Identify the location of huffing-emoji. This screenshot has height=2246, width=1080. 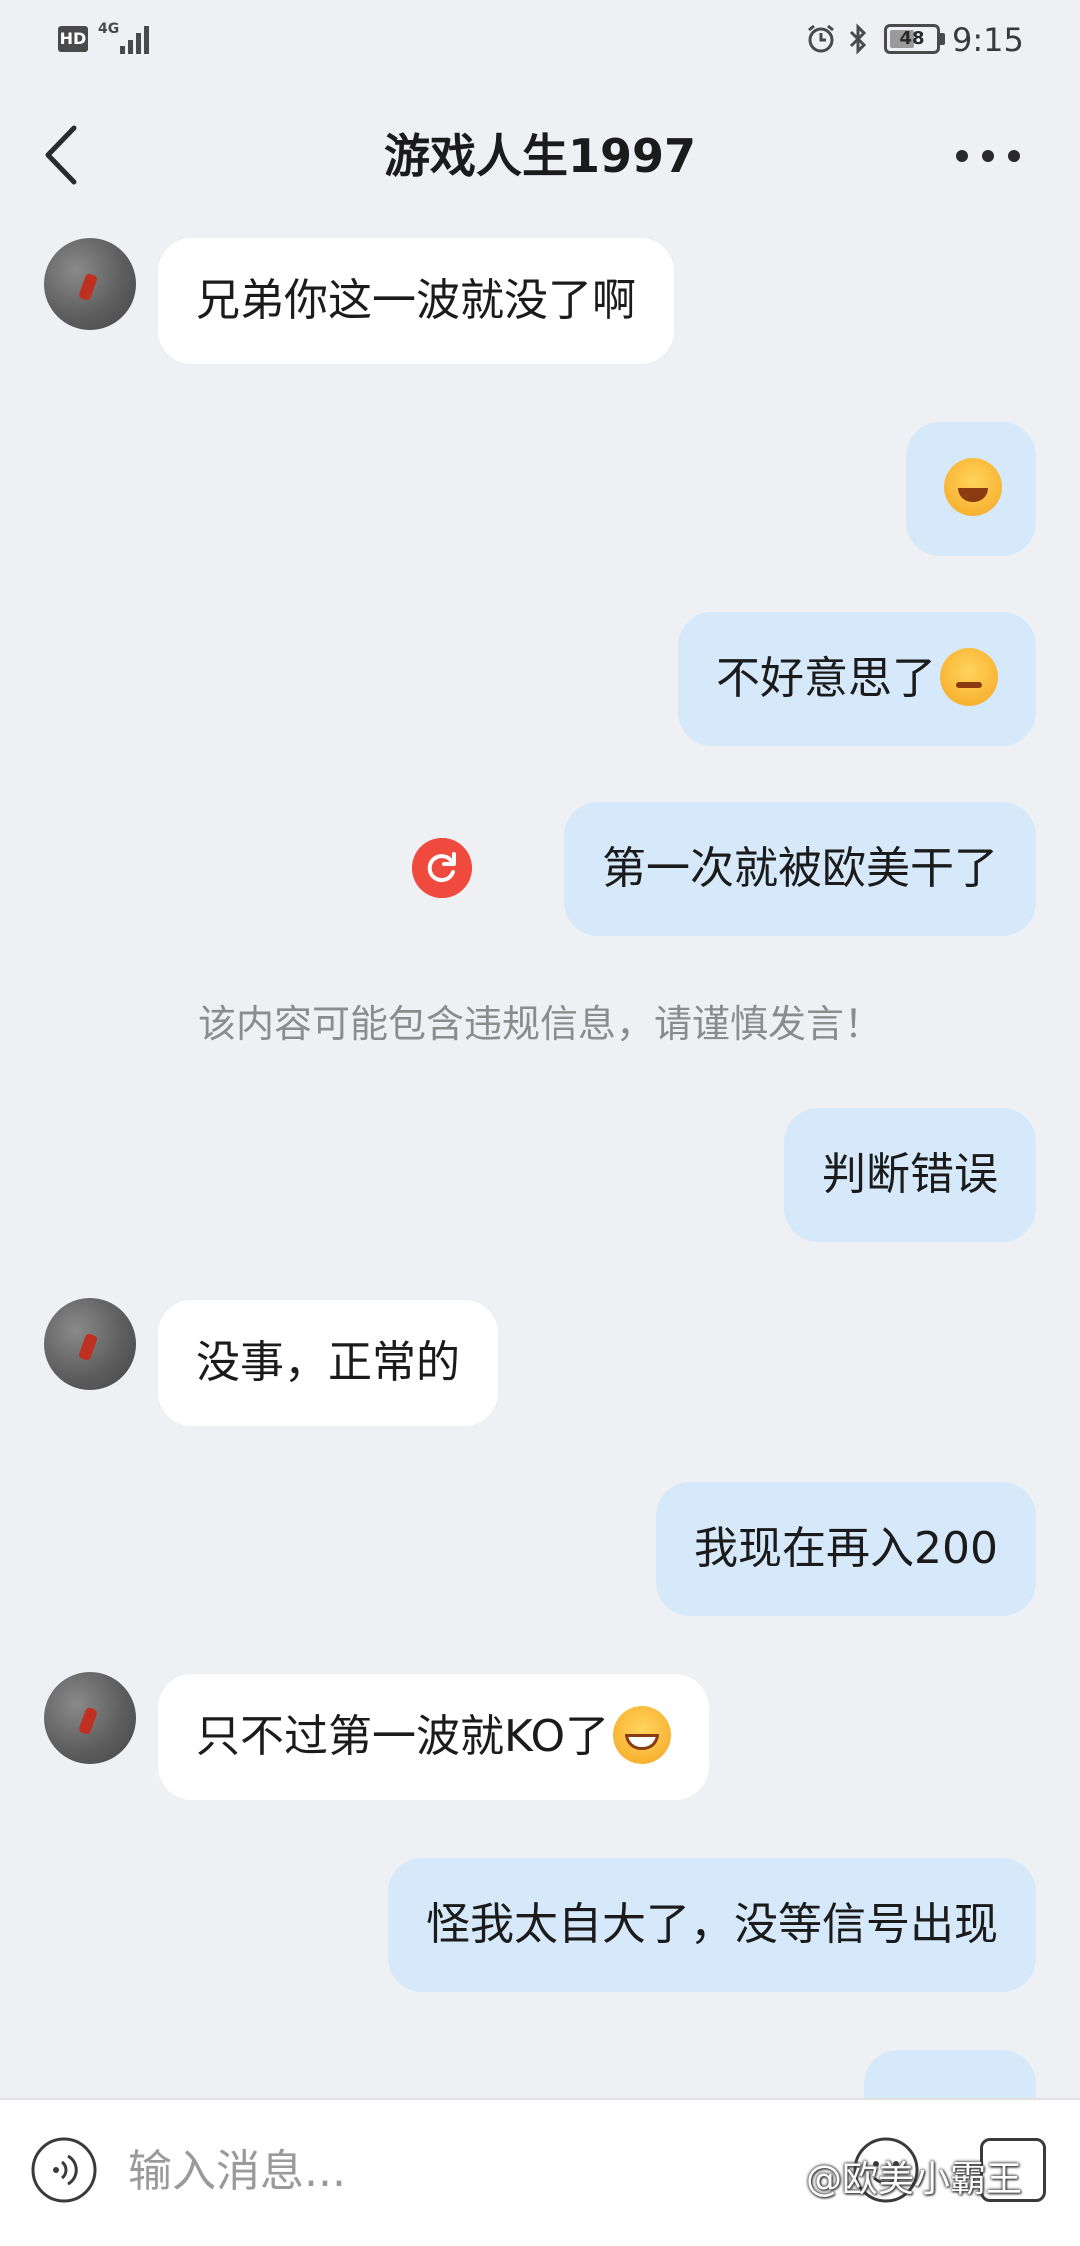
(969, 677).